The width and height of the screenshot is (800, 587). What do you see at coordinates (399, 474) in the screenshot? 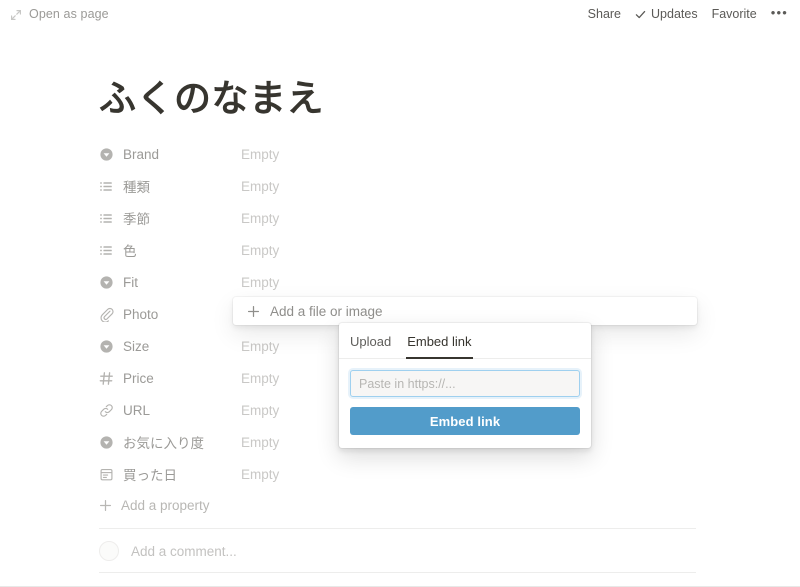
I see `property-row-kattahi: 買った日 Empty` at bounding box center [399, 474].